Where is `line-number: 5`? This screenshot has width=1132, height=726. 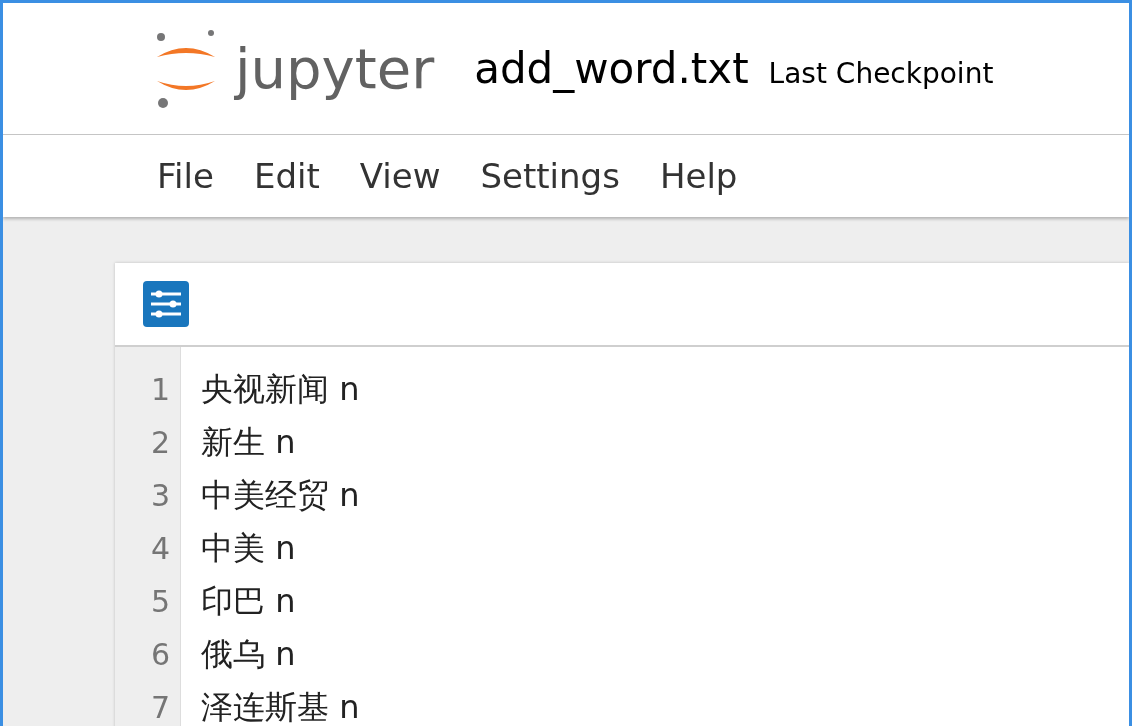 line-number: 5 is located at coordinates (160, 602).